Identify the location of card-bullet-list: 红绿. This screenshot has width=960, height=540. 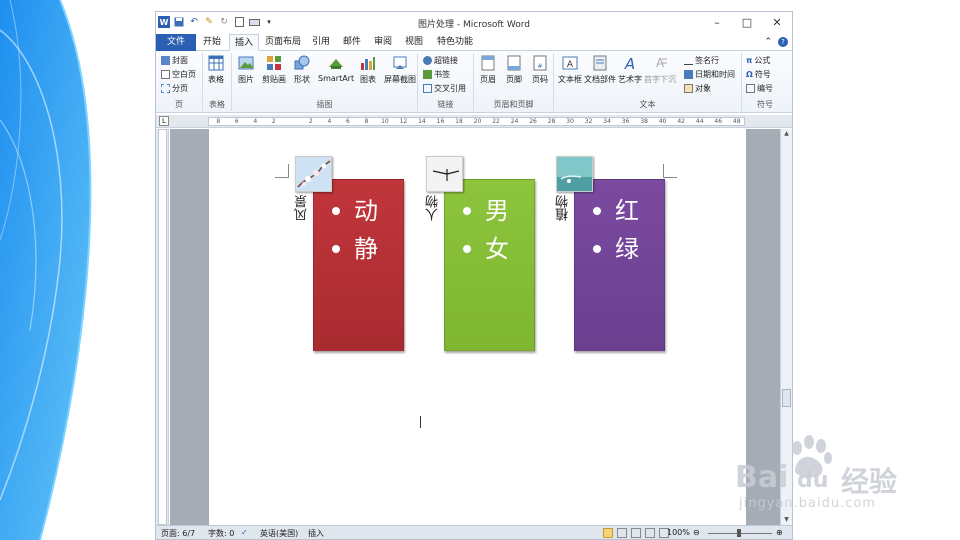
(616, 230).